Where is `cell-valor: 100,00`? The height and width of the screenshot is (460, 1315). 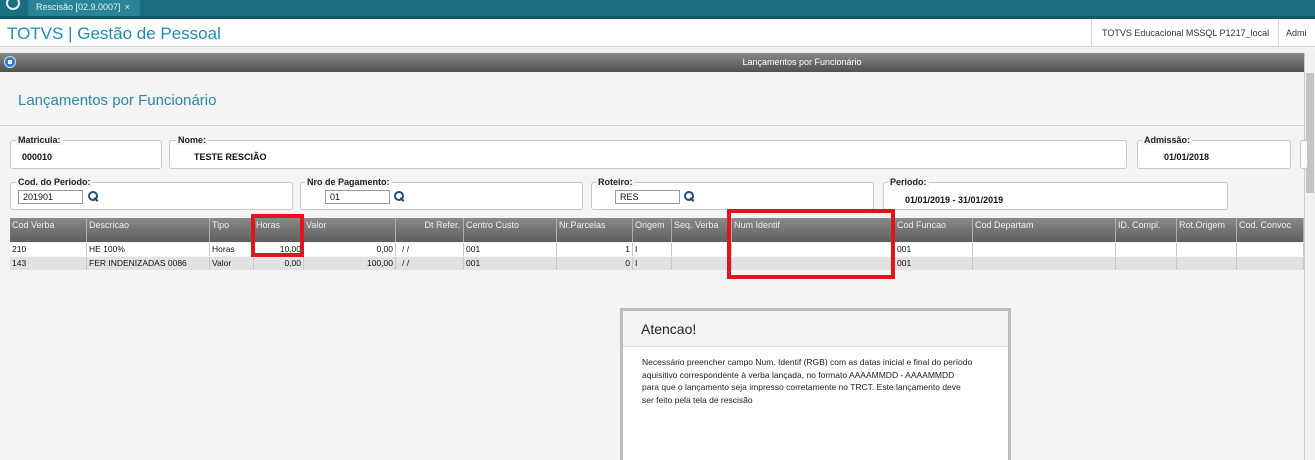 cell-valor: 100,00 is located at coordinates (350, 263).